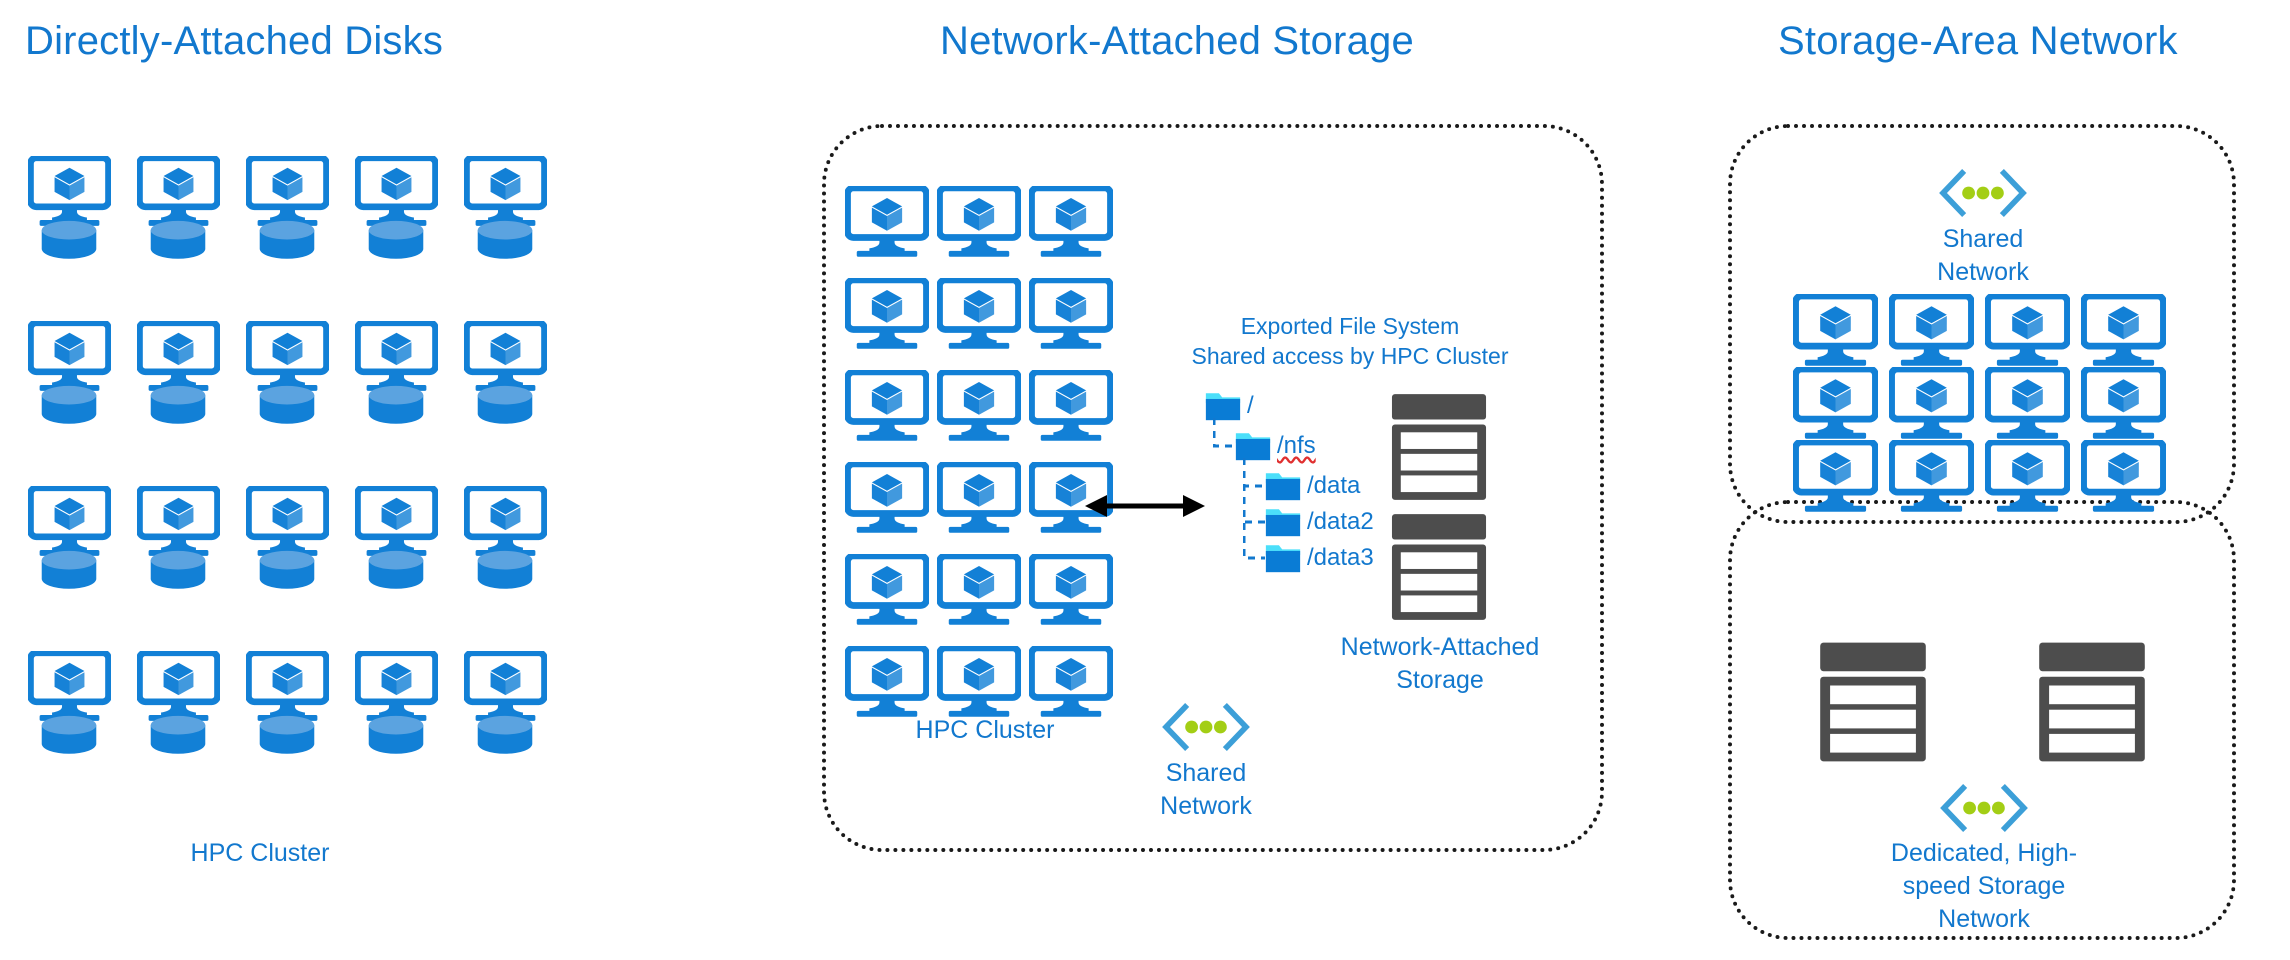  What do you see at coordinates (1350, 356) in the screenshot?
I see `exported-filesystem-heading-line2: Shared access by HPC Cluster` at bounding box center [1350, 356].